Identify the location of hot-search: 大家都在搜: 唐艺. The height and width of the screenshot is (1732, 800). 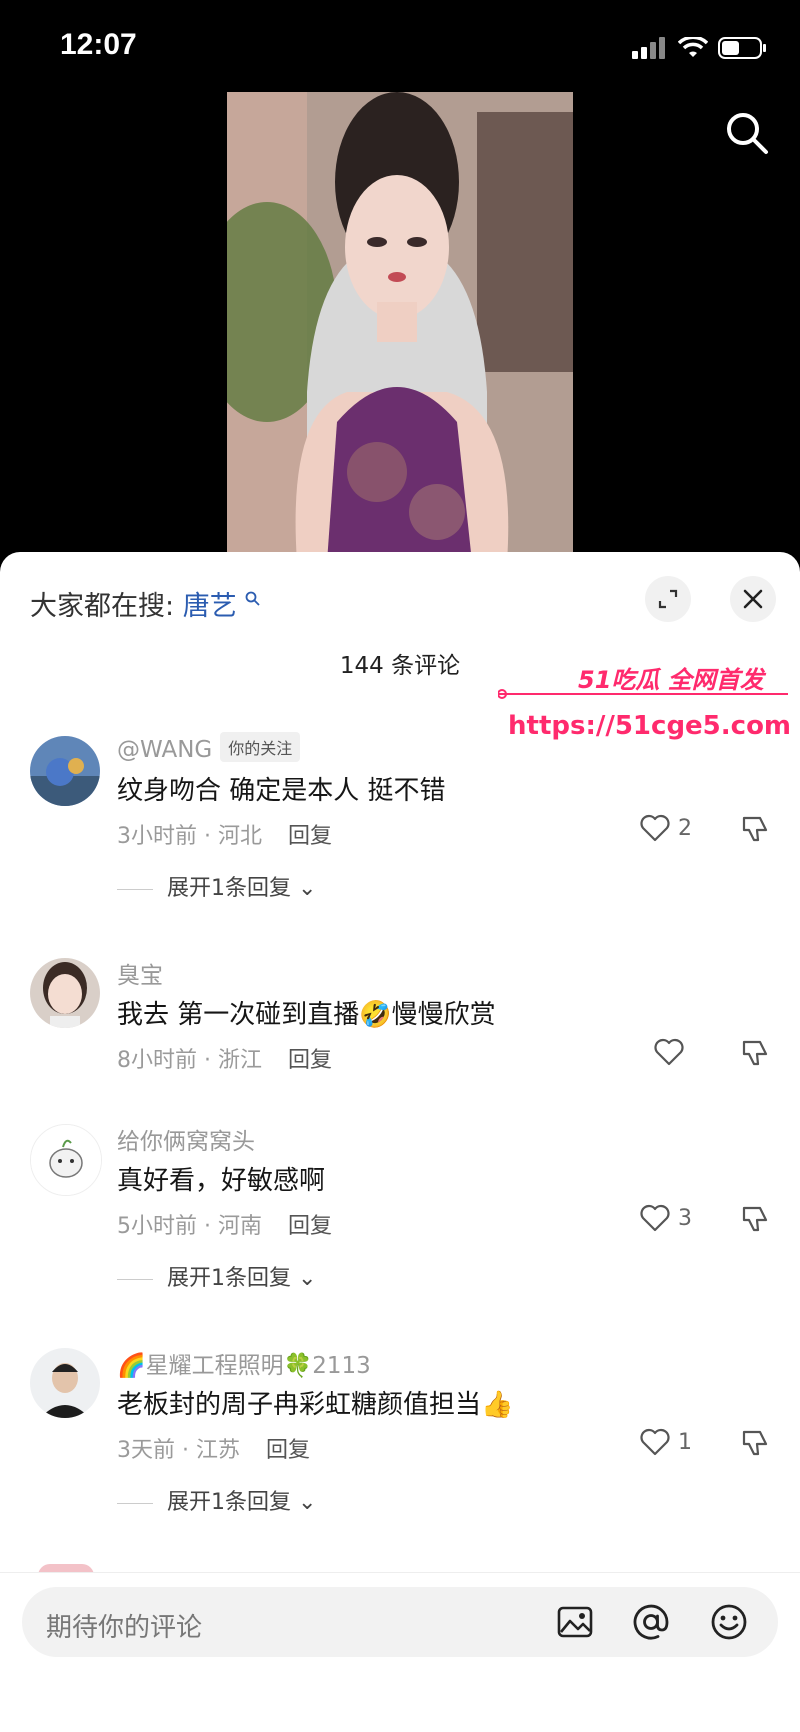
(145, 603).